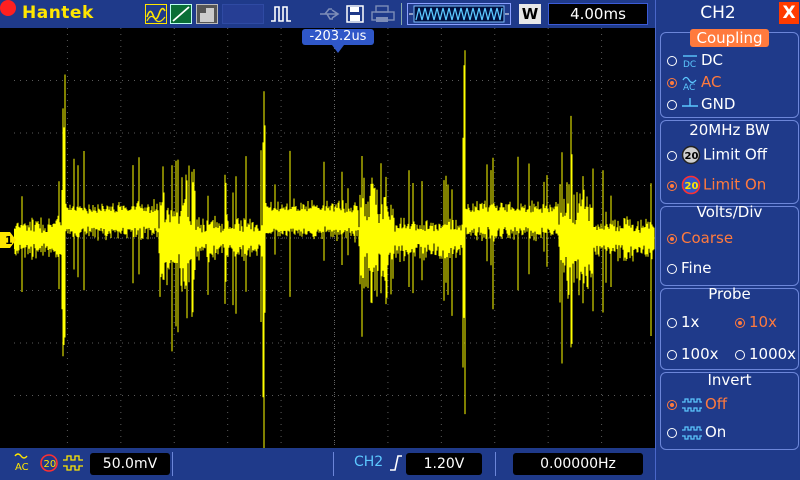 This screenshot has width=800, height=480. I want to click on top-toolbar: Hantek W 4.00ms, so click(327, 14).